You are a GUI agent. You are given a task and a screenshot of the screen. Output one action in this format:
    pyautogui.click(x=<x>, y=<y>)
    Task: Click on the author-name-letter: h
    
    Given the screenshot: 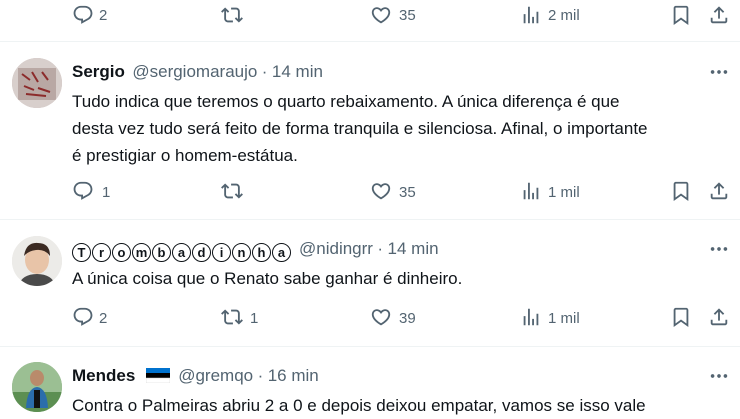 What is the action you would take?
    pyautogui.click(x=261, y=252)
    